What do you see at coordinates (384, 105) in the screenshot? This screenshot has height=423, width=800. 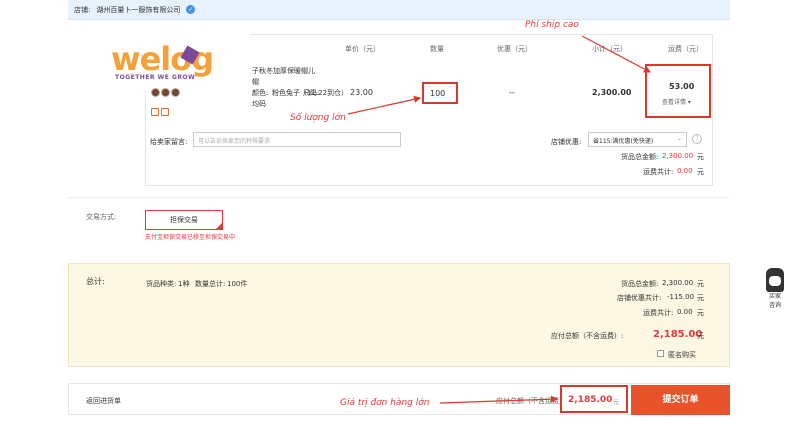 I see `arrow-to-qty` at bounding box center [384, 105].